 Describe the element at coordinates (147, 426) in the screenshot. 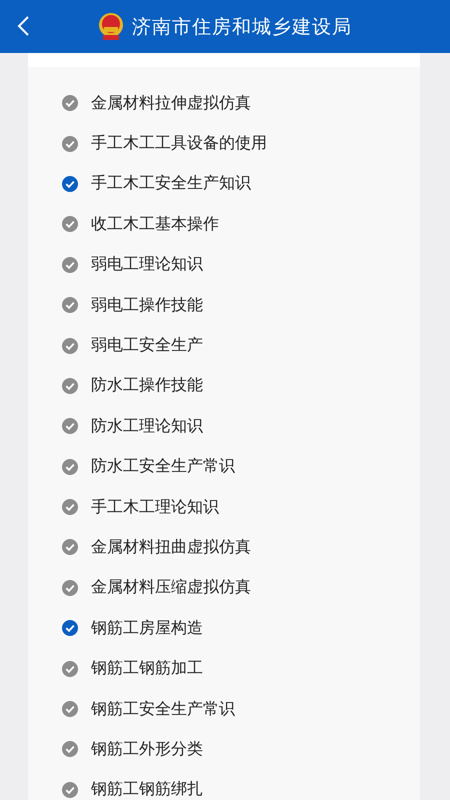

I see `course-title: 防水工理论知识` at that location.